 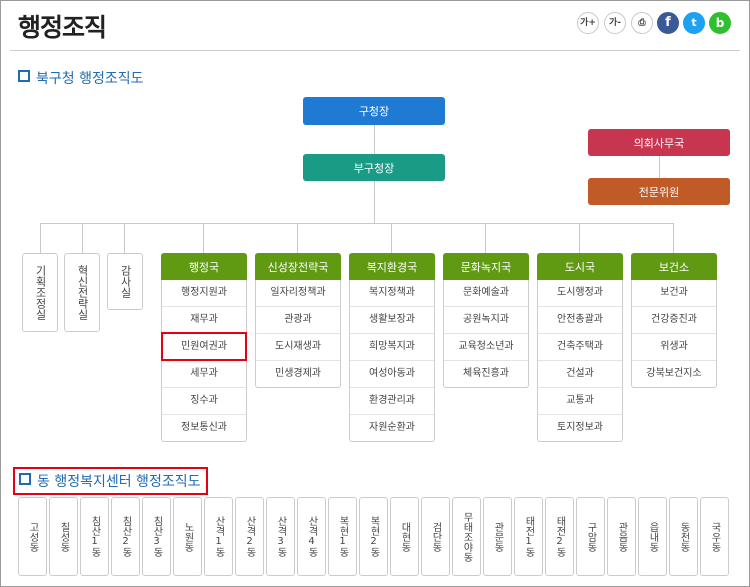 I want to click on dept-unit: 건설과, so click(x=580, y=373).